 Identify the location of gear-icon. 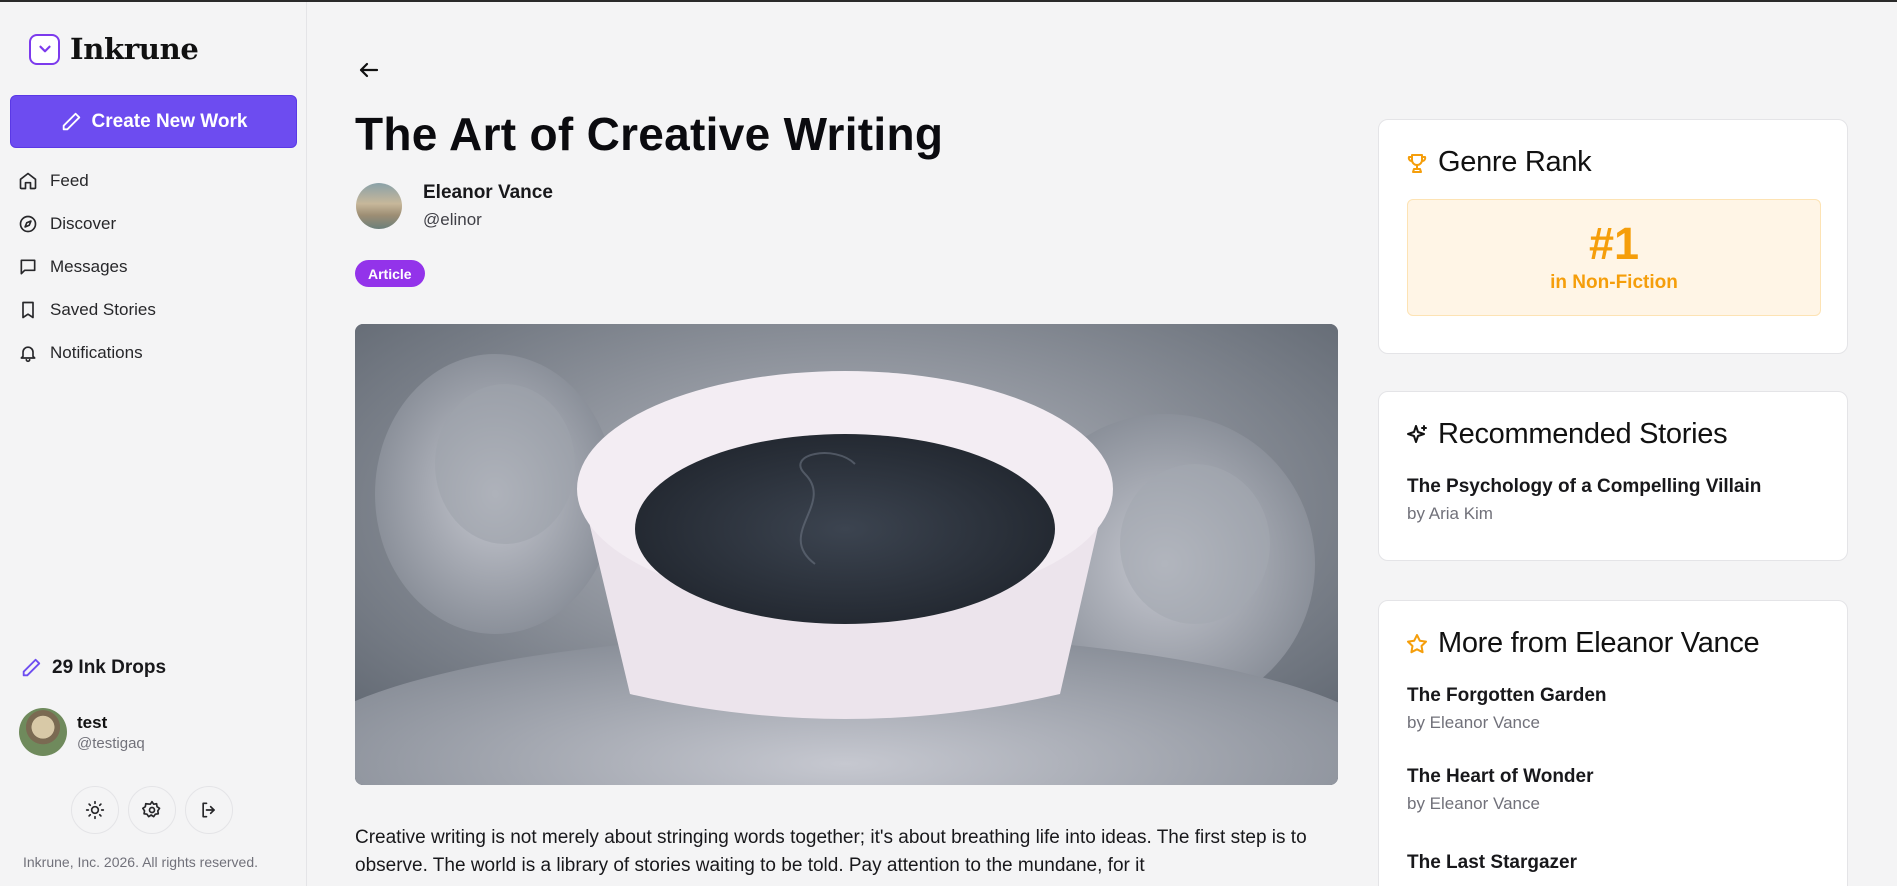
(151, 809).